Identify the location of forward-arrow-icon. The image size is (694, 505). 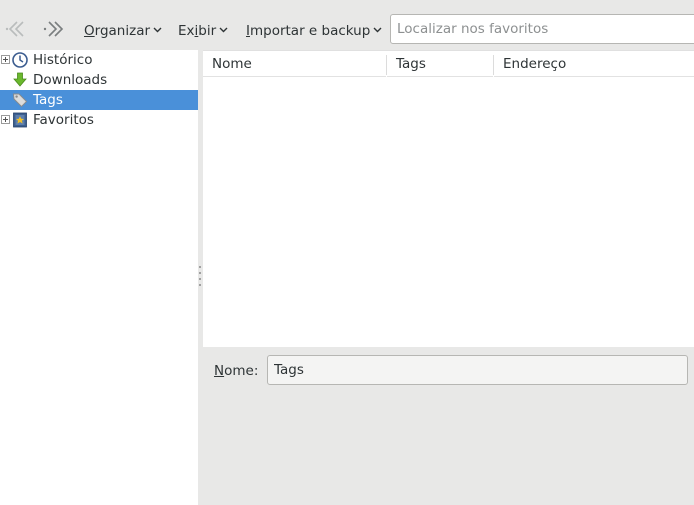
(53, 29).